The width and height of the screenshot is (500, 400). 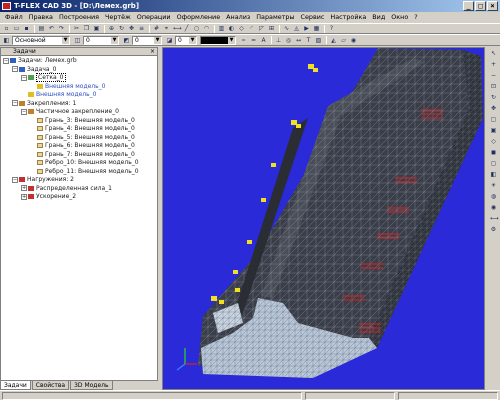 What do you see at coordinates (186, 28) in the screenshot?
I see `line-icon: ╱` at bounding box center [186, 28].